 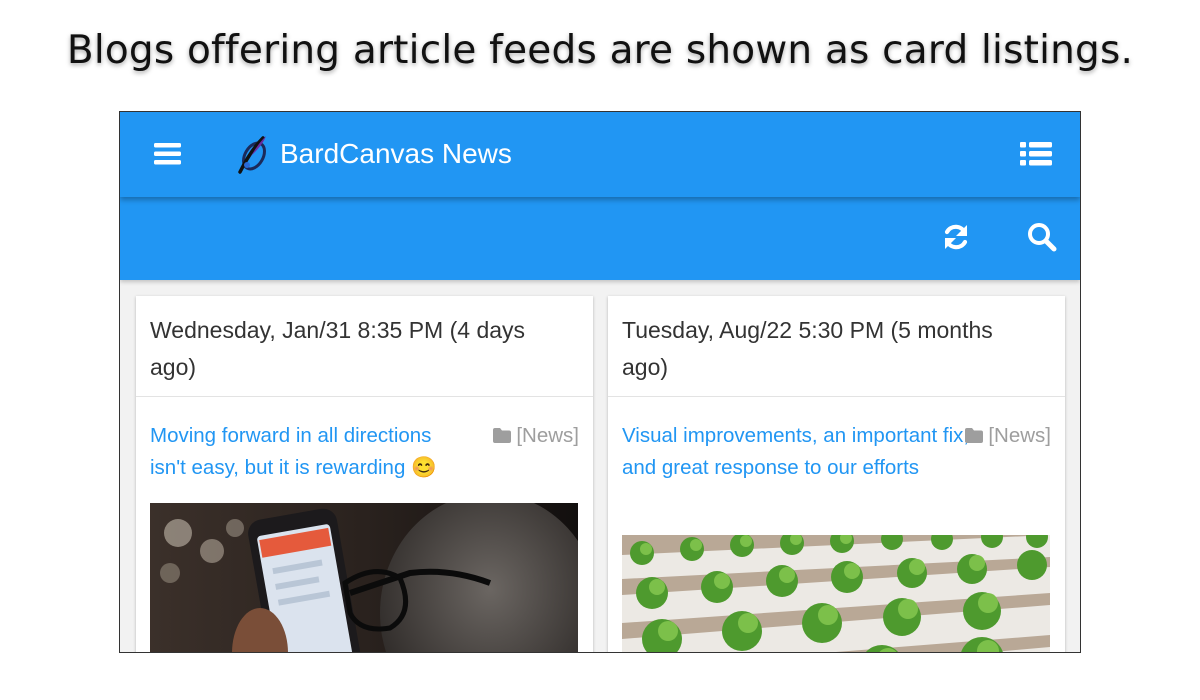 I want to click on top-app-bar: BardCanvas News, so click(x=600, y=154).